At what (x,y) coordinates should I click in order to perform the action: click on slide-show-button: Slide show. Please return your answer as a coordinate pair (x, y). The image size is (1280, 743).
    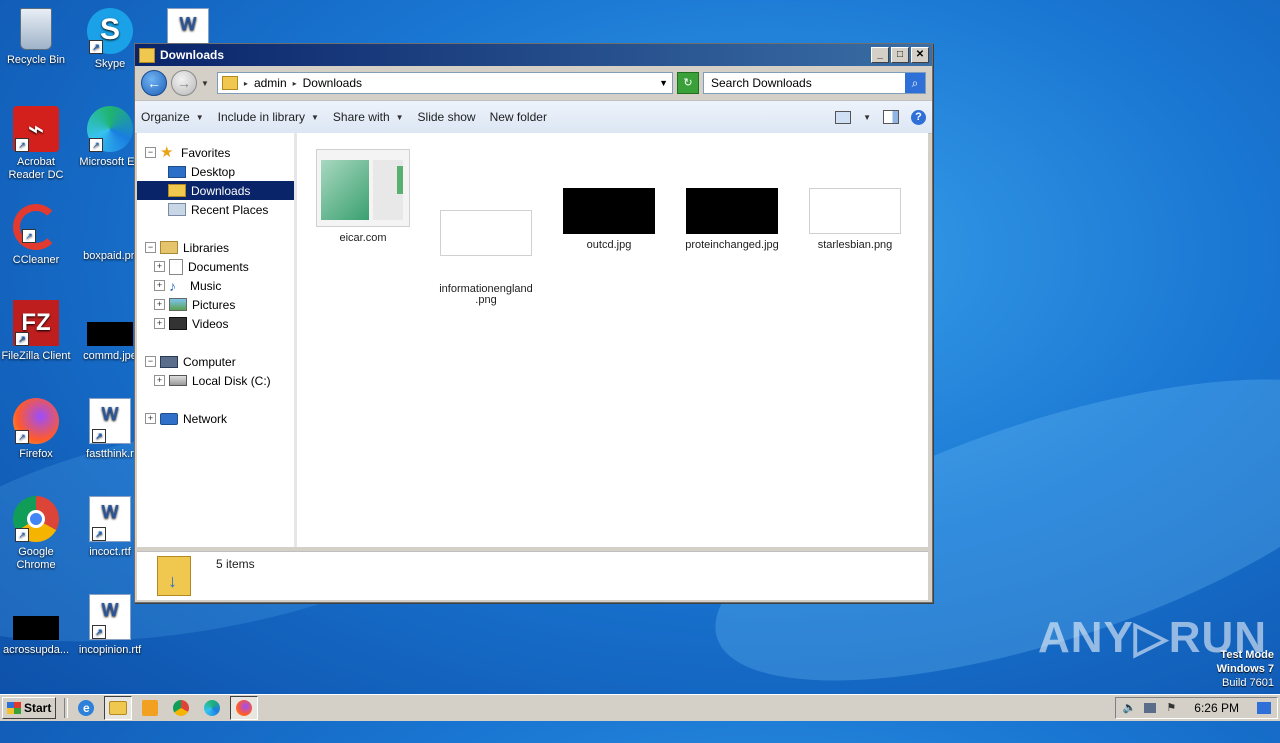
    Looking at the image, I should click on (447, 117).